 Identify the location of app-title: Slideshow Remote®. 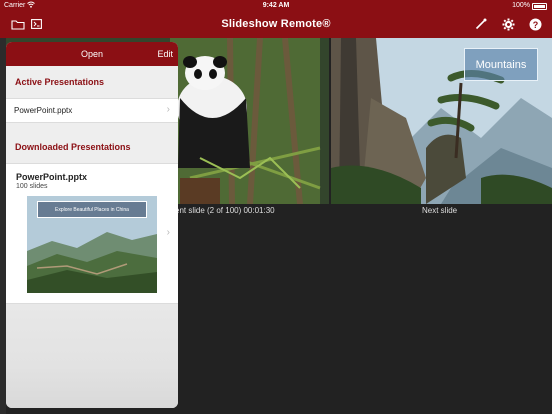
(276, 24).